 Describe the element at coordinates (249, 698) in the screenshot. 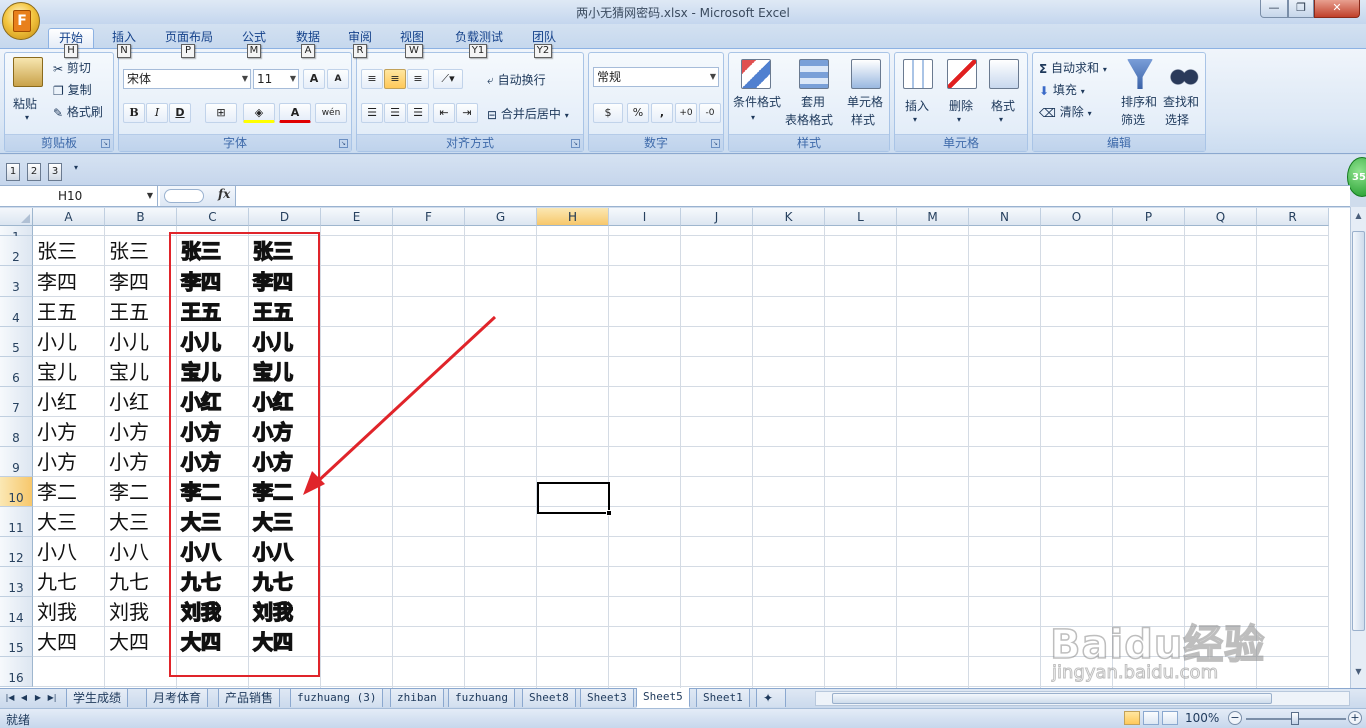

I see `sheet-tab-3: 产品销售` at that location.